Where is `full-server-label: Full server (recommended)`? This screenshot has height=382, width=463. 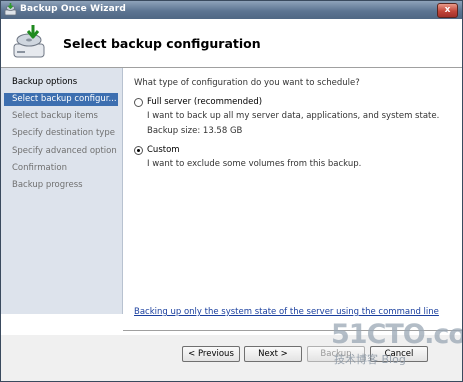 full-server-label: Full server (recommended) is located at coordinates (204, 102).